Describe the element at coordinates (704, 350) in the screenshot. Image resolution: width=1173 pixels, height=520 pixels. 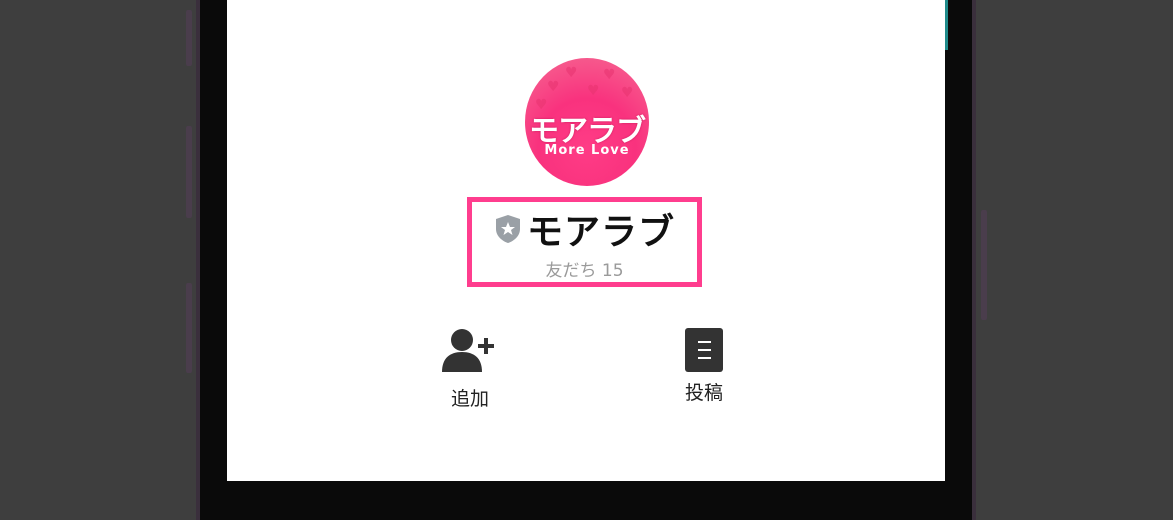
I see `document-icon` at that location.